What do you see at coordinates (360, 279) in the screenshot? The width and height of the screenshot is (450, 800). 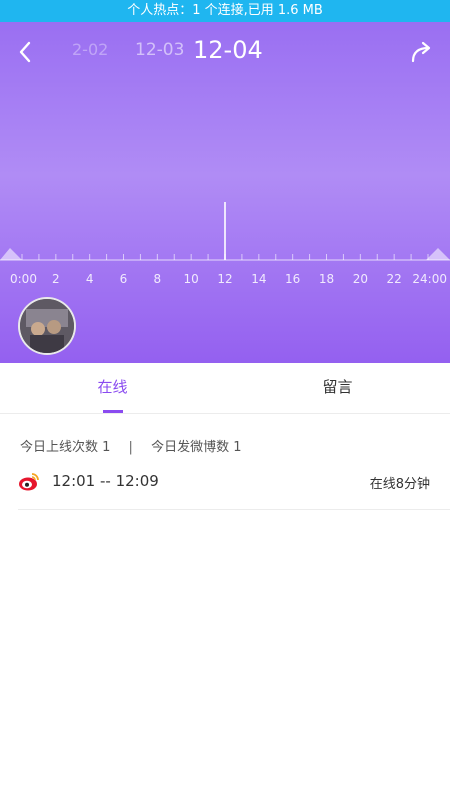 I see `timeline-label: 20` at bounding box center [360, 279].